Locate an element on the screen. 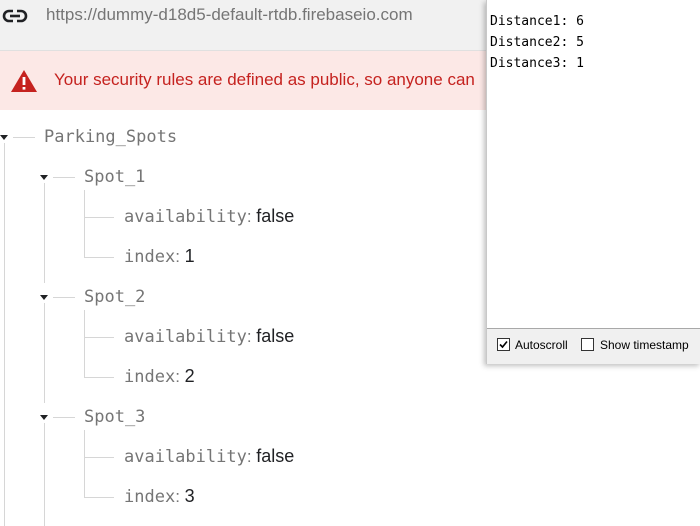 The height and width of the screenshot is (526, 700). index-field: index: 2 is located at coordinates (159, 376).